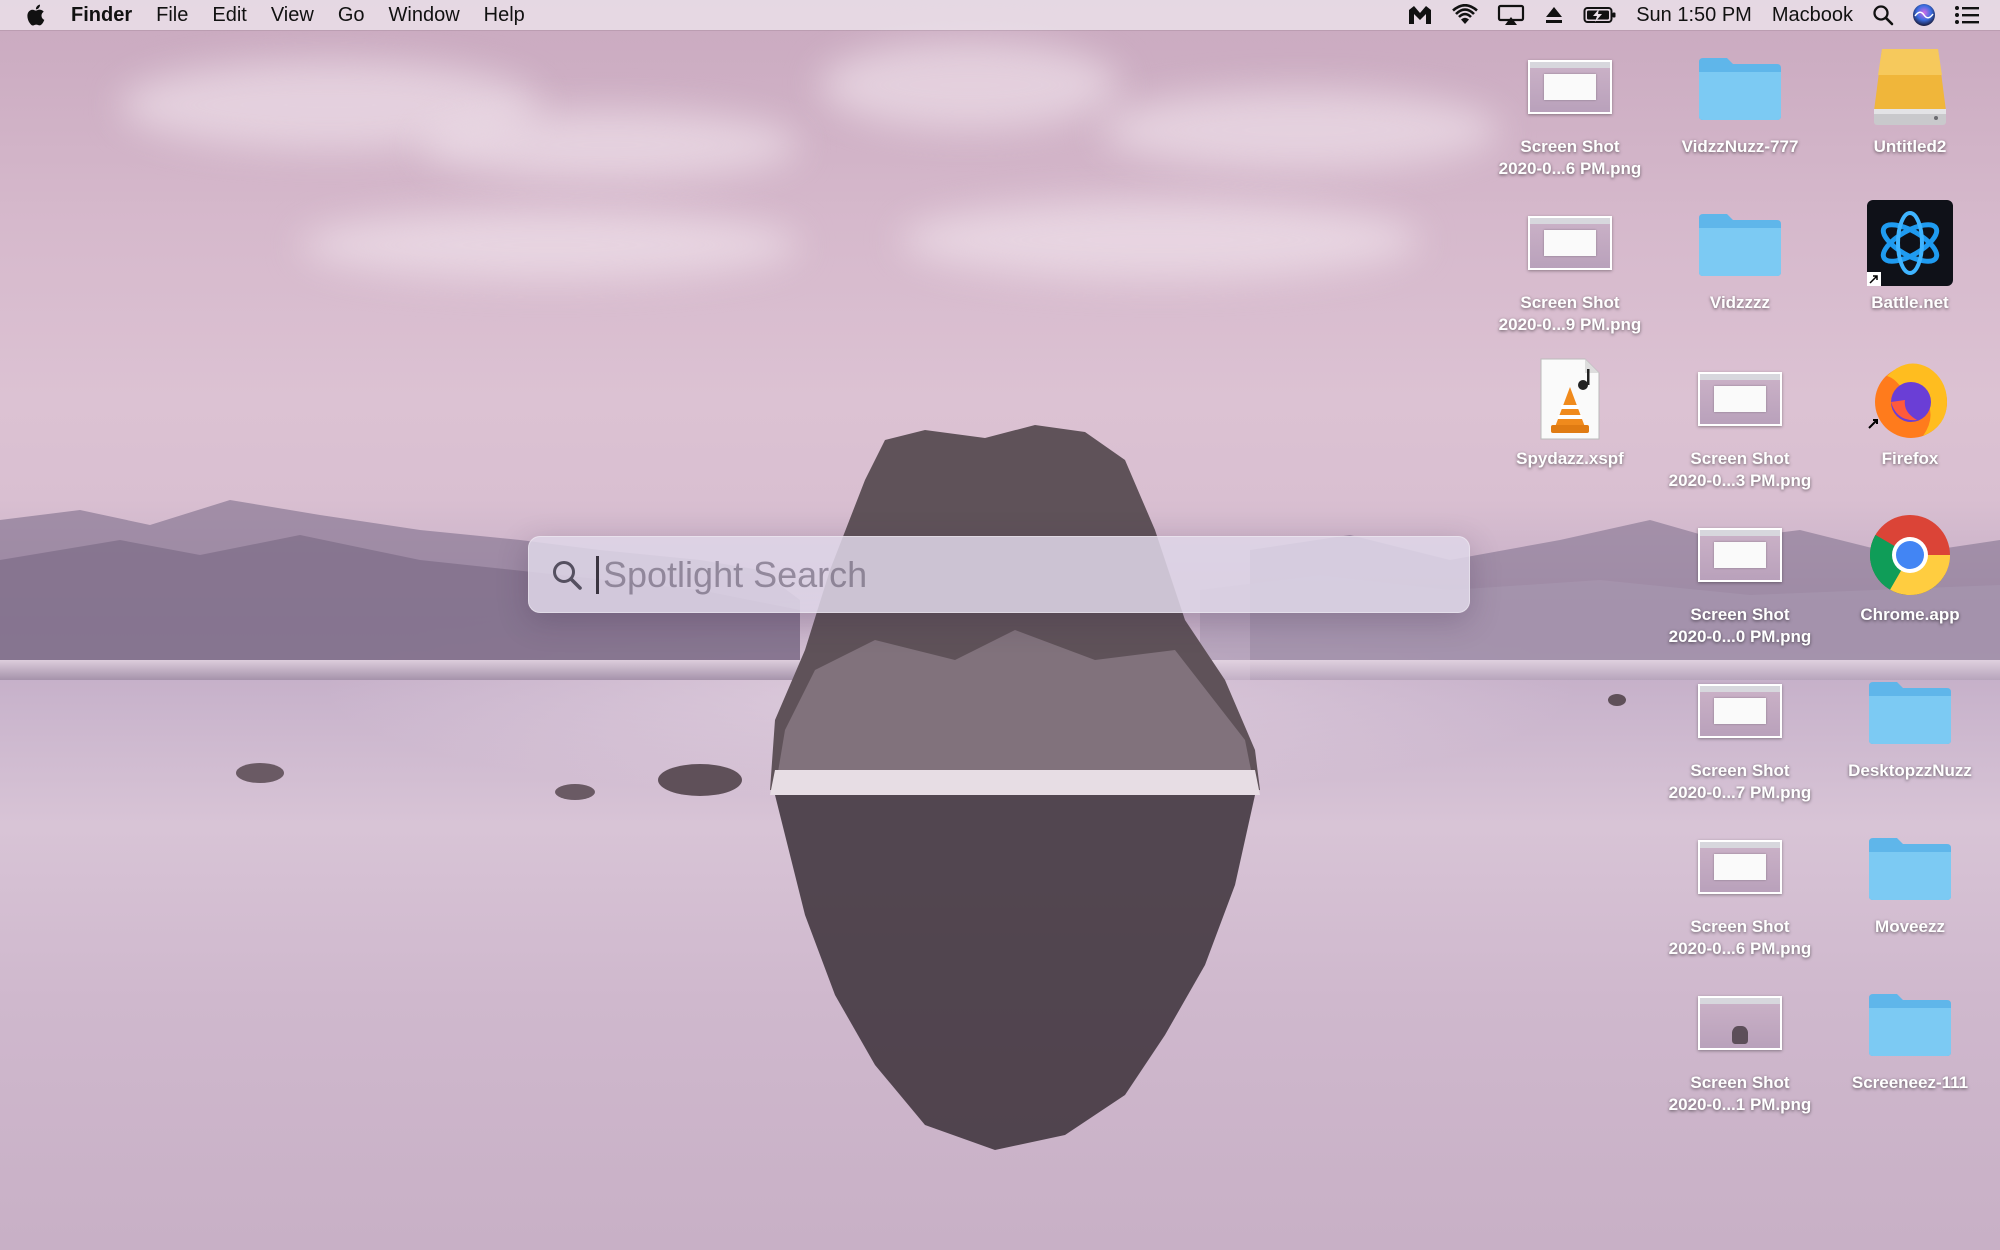 This screenshot has height=1250, width=2000. I want to click on siri-icon, so click(1924, 15).